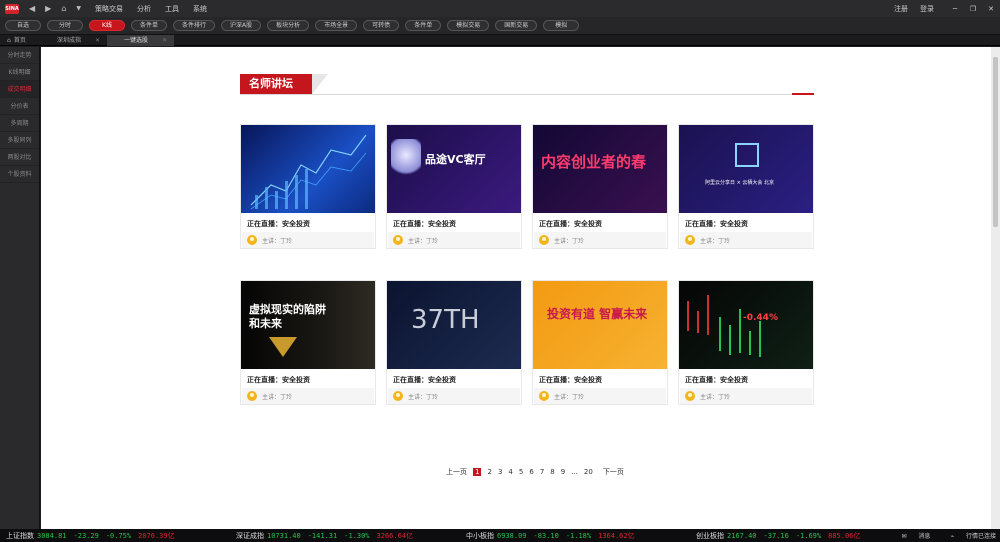 This screenshot has height=542, width=1000. I want to click on pill-simulated-trade: 模拟交易, so click(468, 25).